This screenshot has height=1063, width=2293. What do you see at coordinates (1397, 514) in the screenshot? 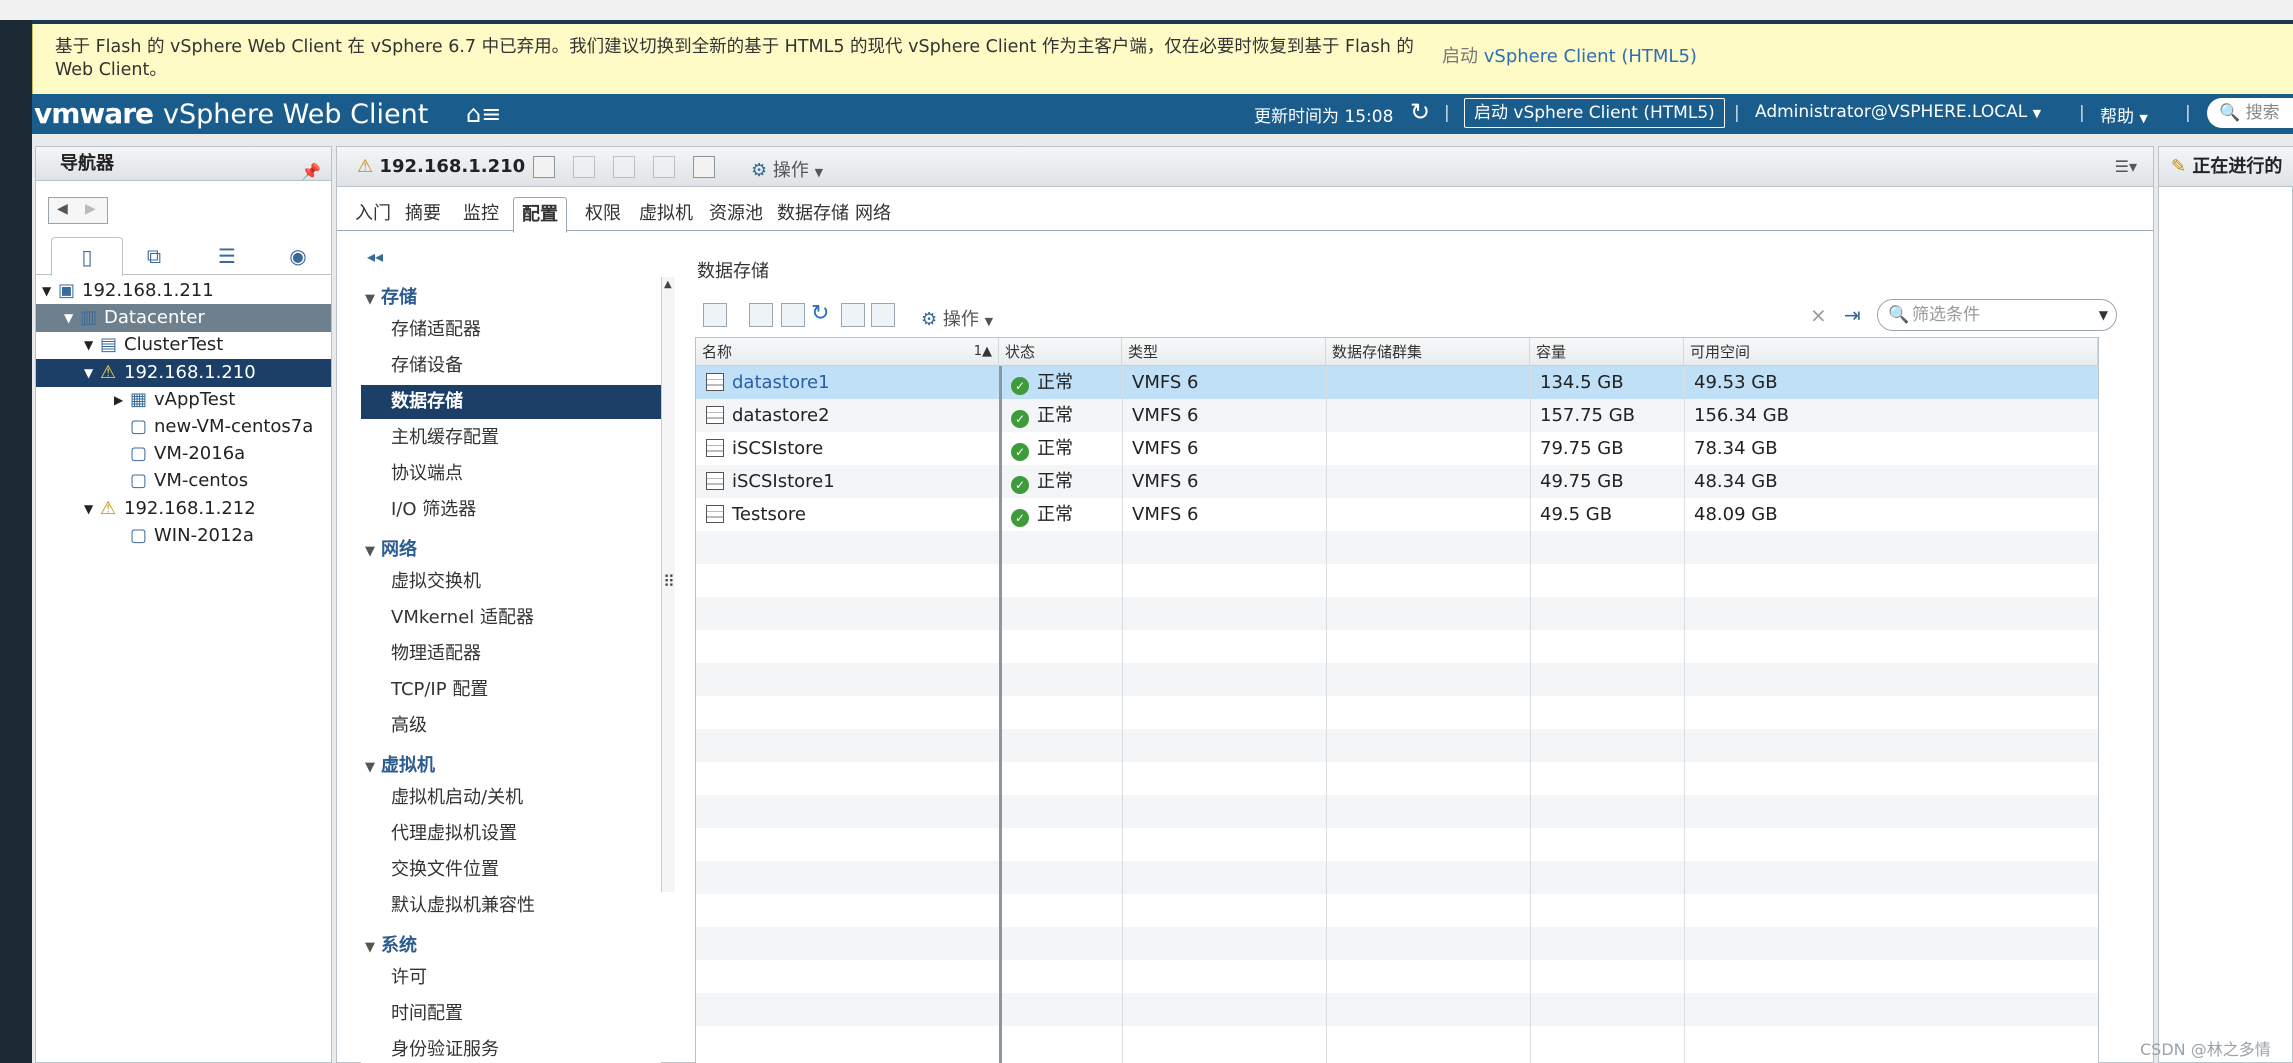
I see `table-row: Testsore ✓ 正常 VMFS 6 49.5 GB 48.09 GB` at bounding box center [1397, 514].